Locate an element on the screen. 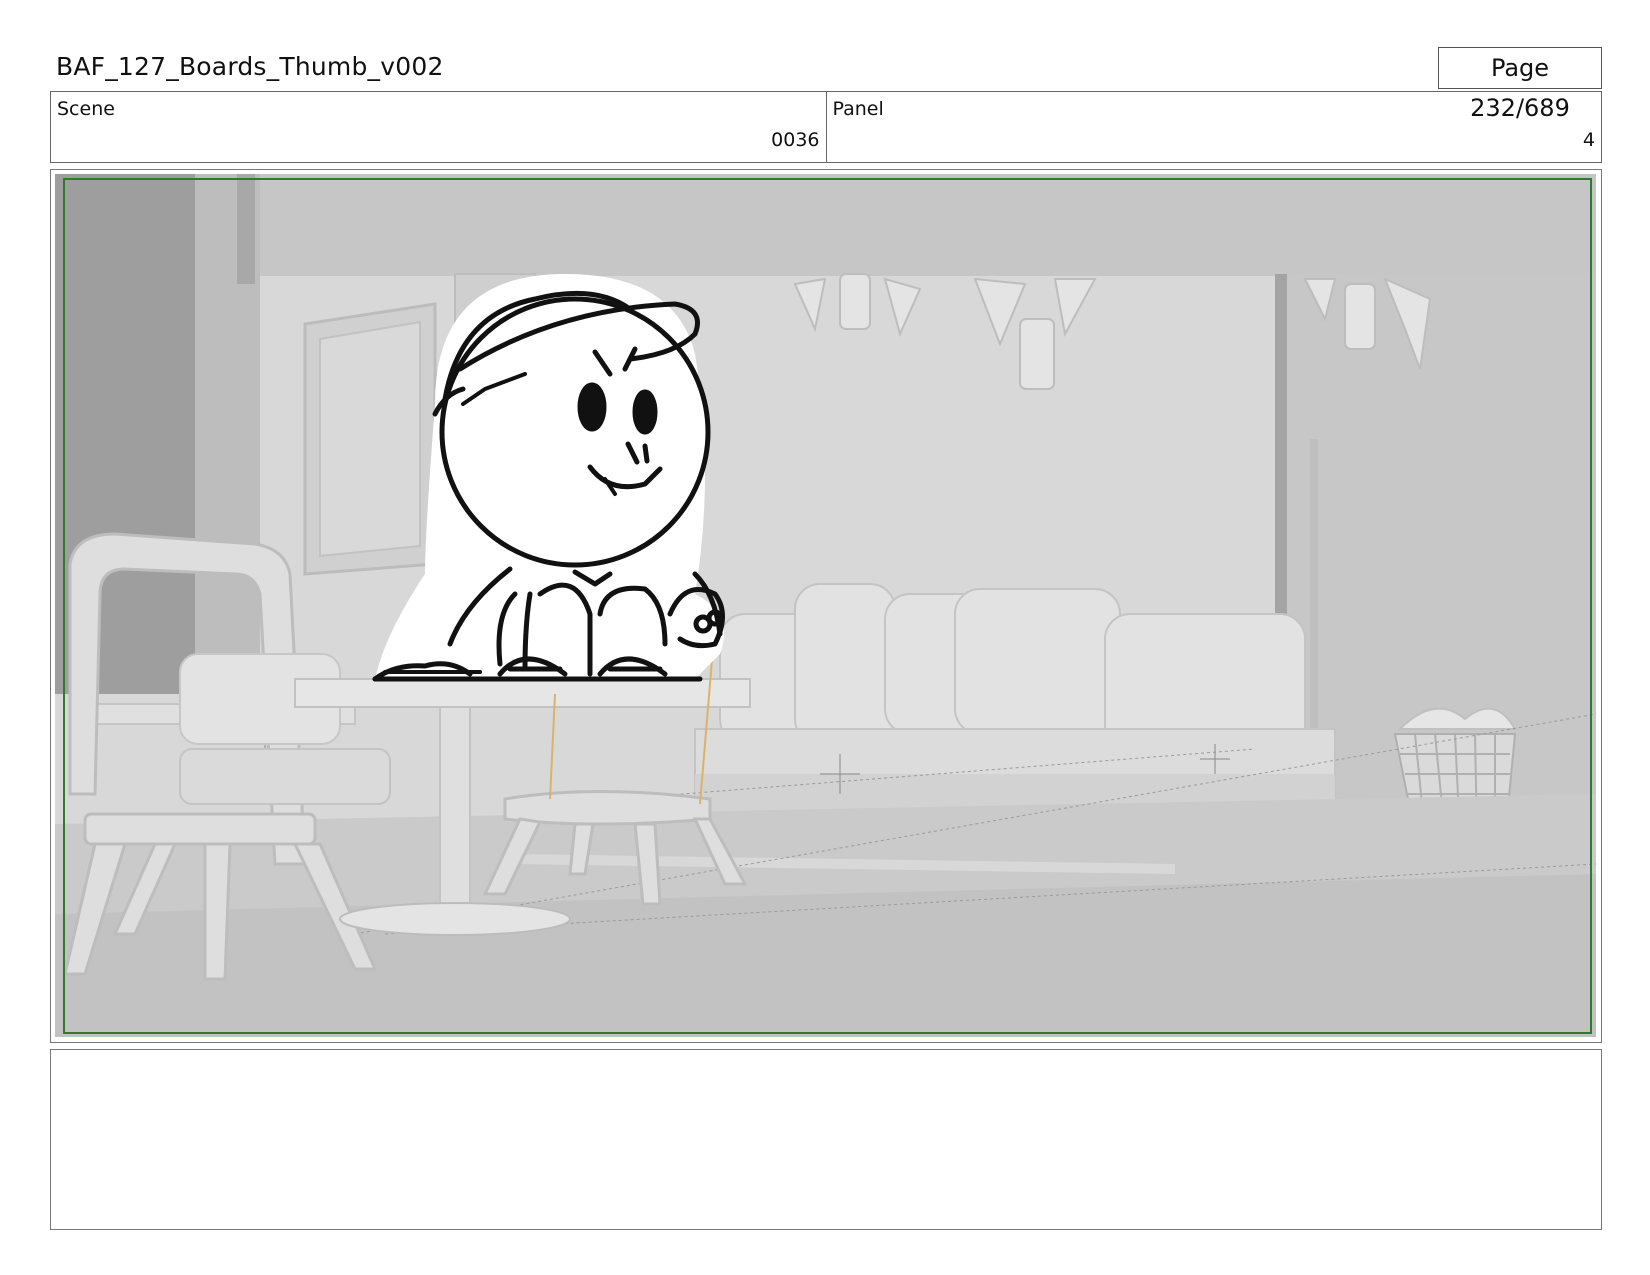 This screenshot has height=1275, width=1650. document-title: BAF_127_Boards_Thumb_v002 is located at coordinates (250, 66).